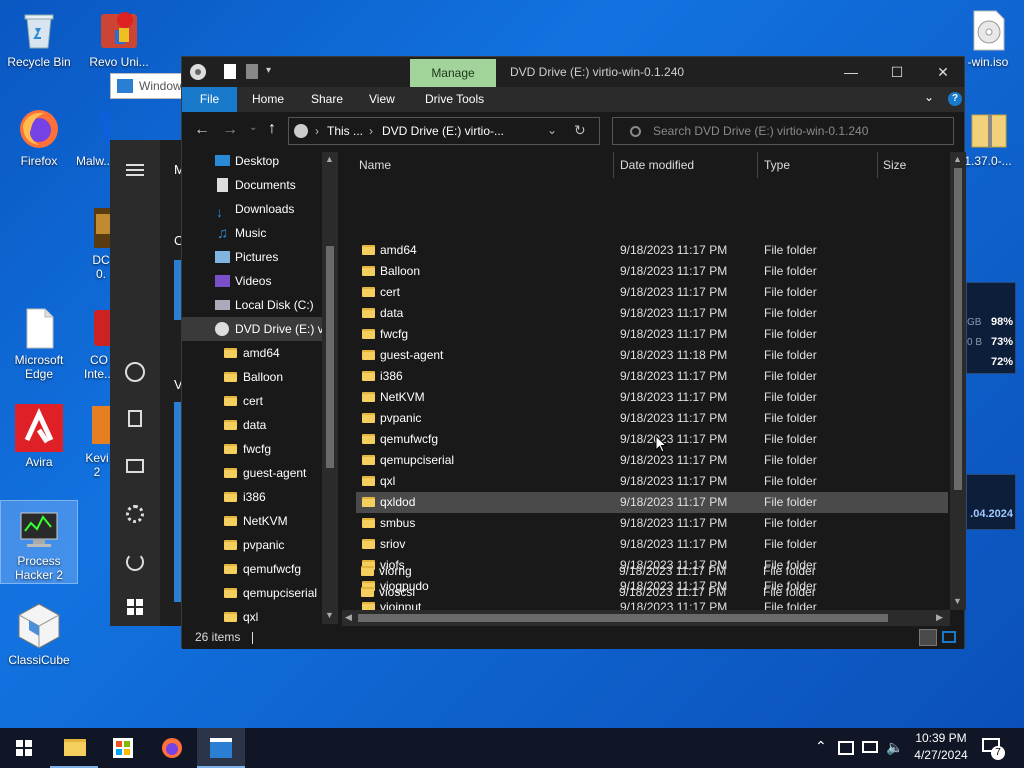 The width and height of the screenshot is (1024, 768). Describe the element at coordinates (252, 449) in the screenshot. I see `nav-item-folder: fwcfg` at that location.